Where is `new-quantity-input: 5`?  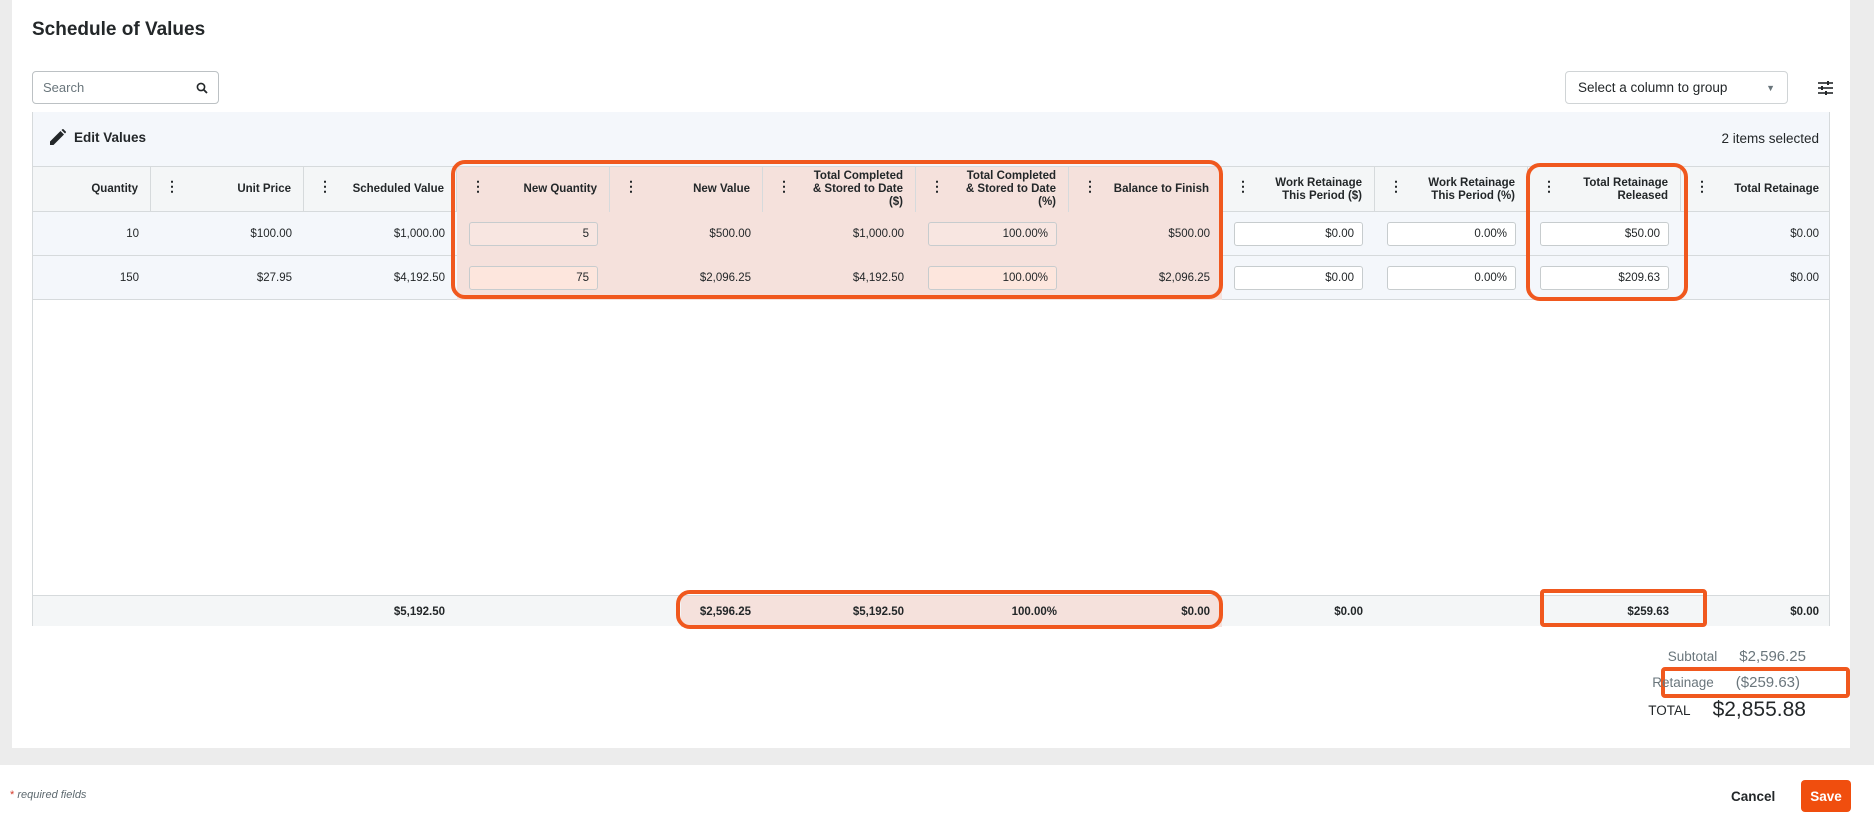
new-quantity-input: 5 is located at coordinates (533, 234).